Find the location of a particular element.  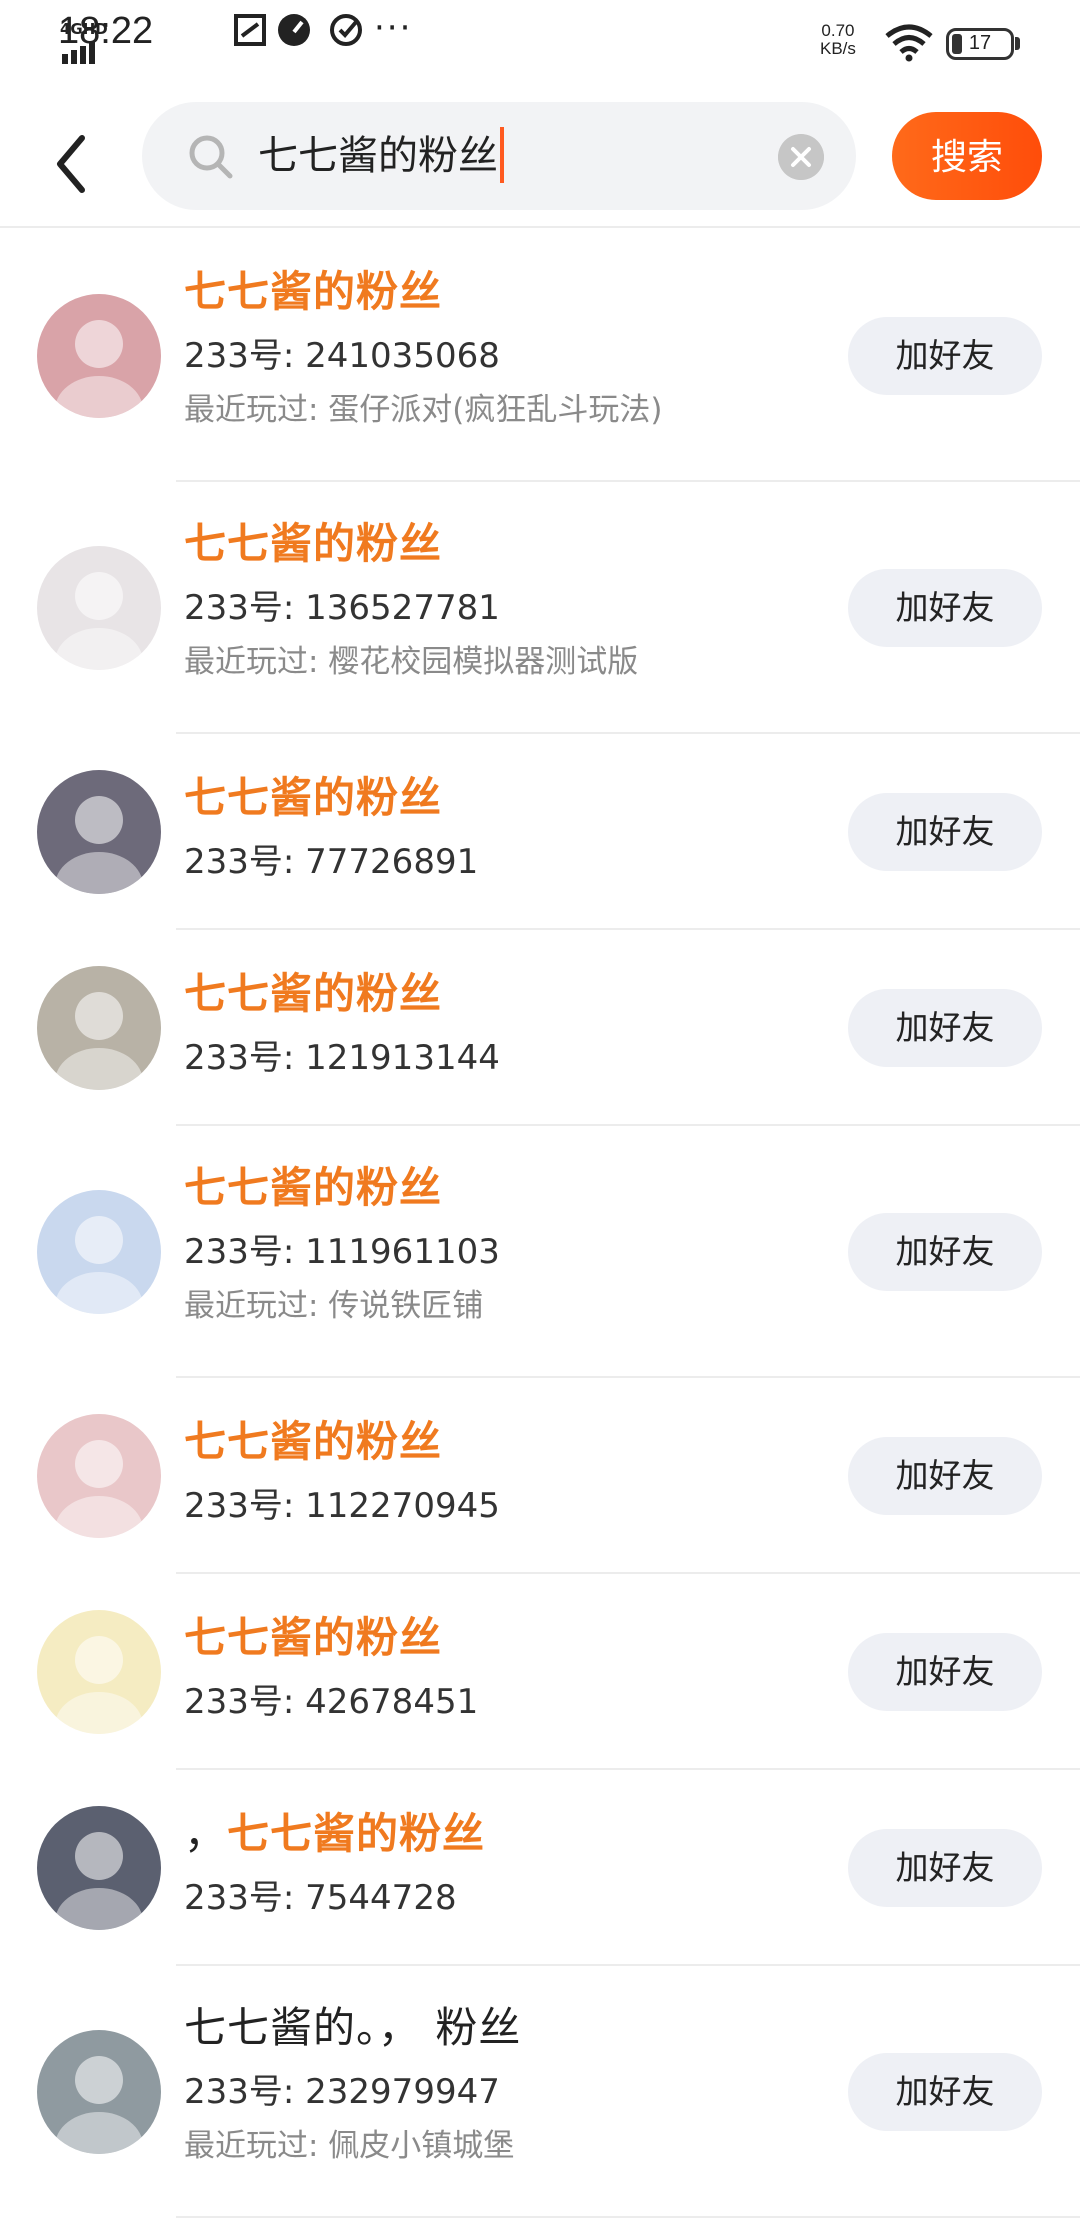

search-value: 七七酱的粉丝 is located at coordinates (378, 156).